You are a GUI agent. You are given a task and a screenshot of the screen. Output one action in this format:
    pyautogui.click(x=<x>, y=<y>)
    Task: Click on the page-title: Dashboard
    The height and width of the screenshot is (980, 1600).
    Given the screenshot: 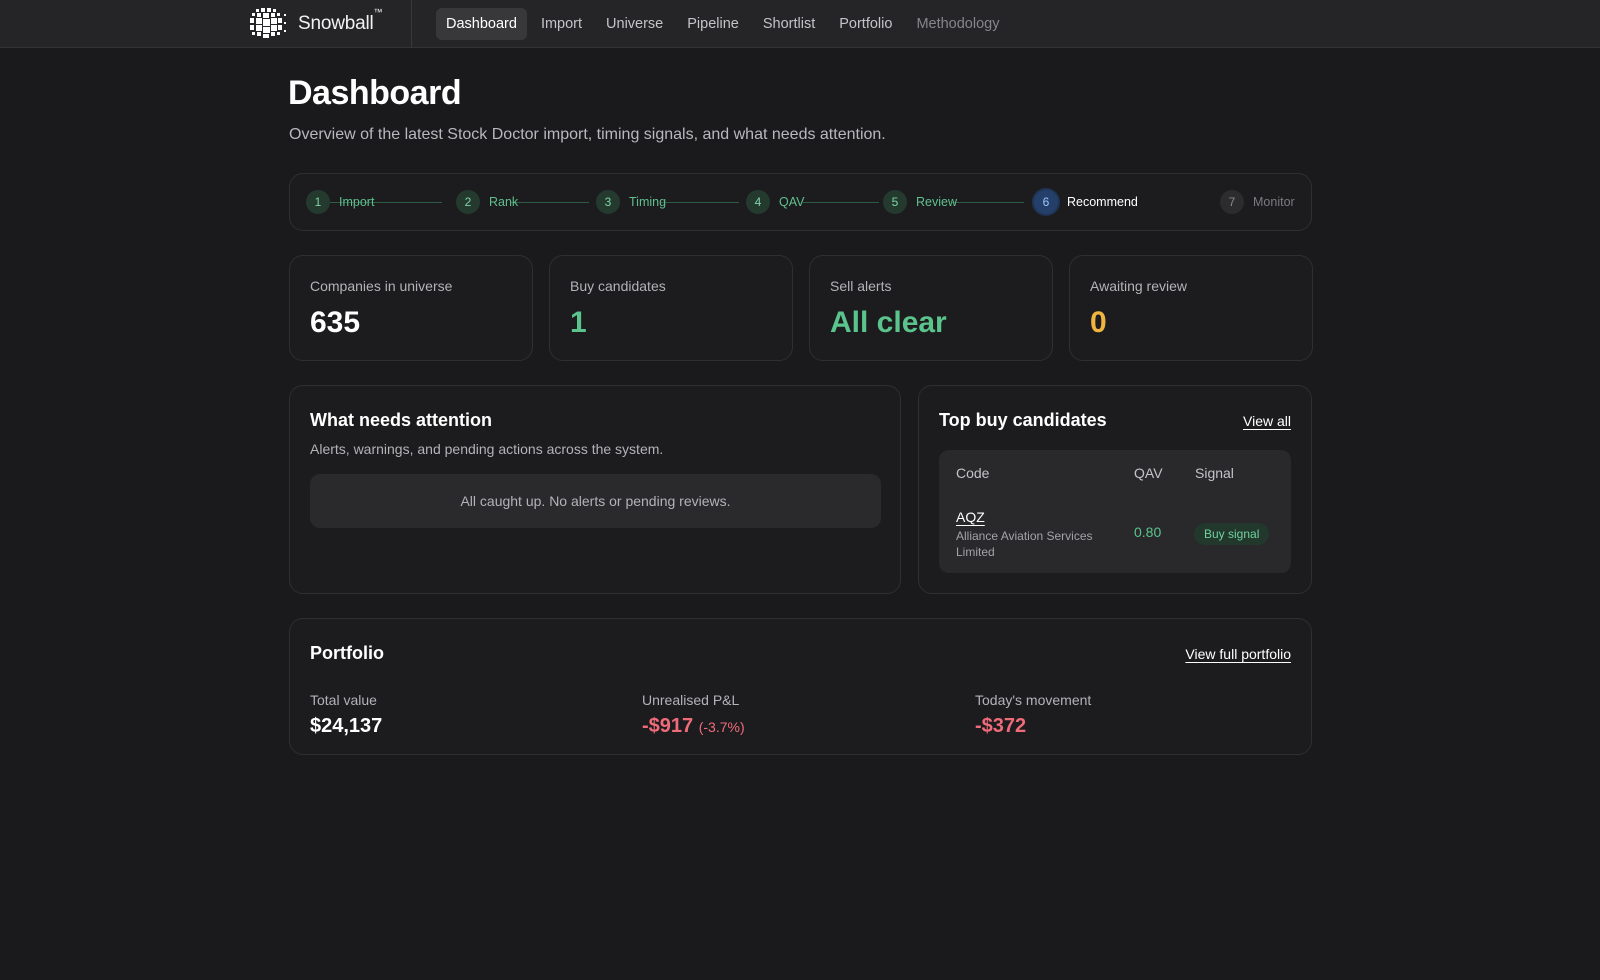 What is the action you would take?
    pyautogui.click(x=375, y=93)
    